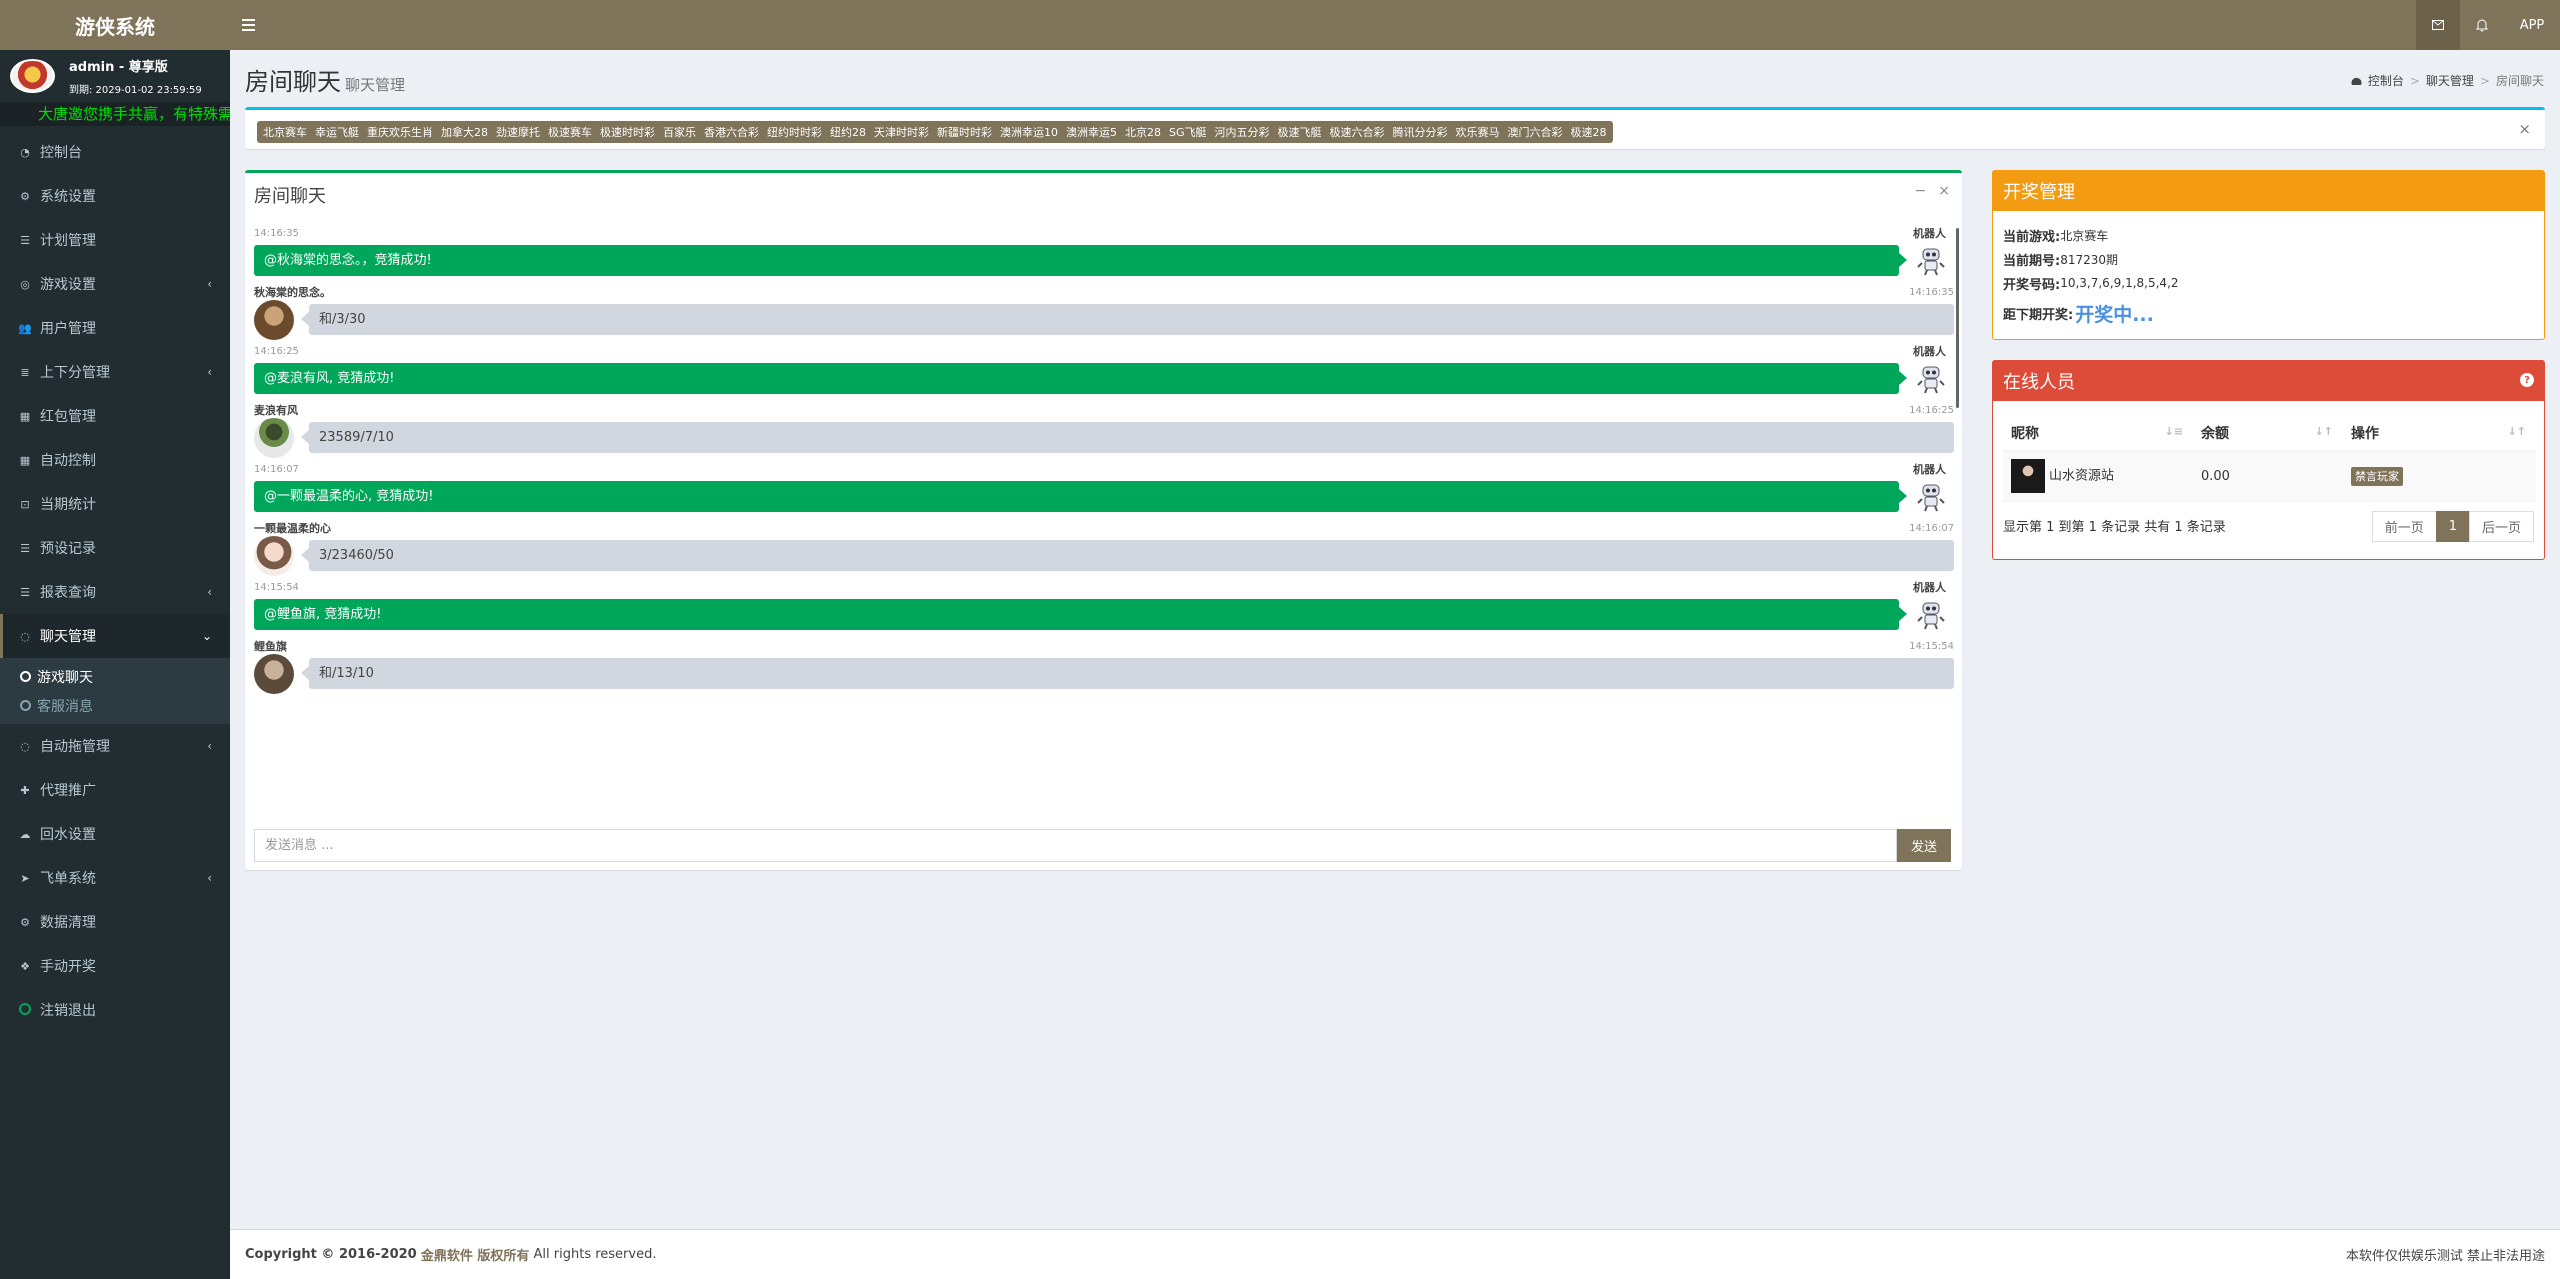 This screenshot has height=1279, width=2560. I want to click on sidebar-item-10: ☰ 报表查询 ‹, so click(115, 592).